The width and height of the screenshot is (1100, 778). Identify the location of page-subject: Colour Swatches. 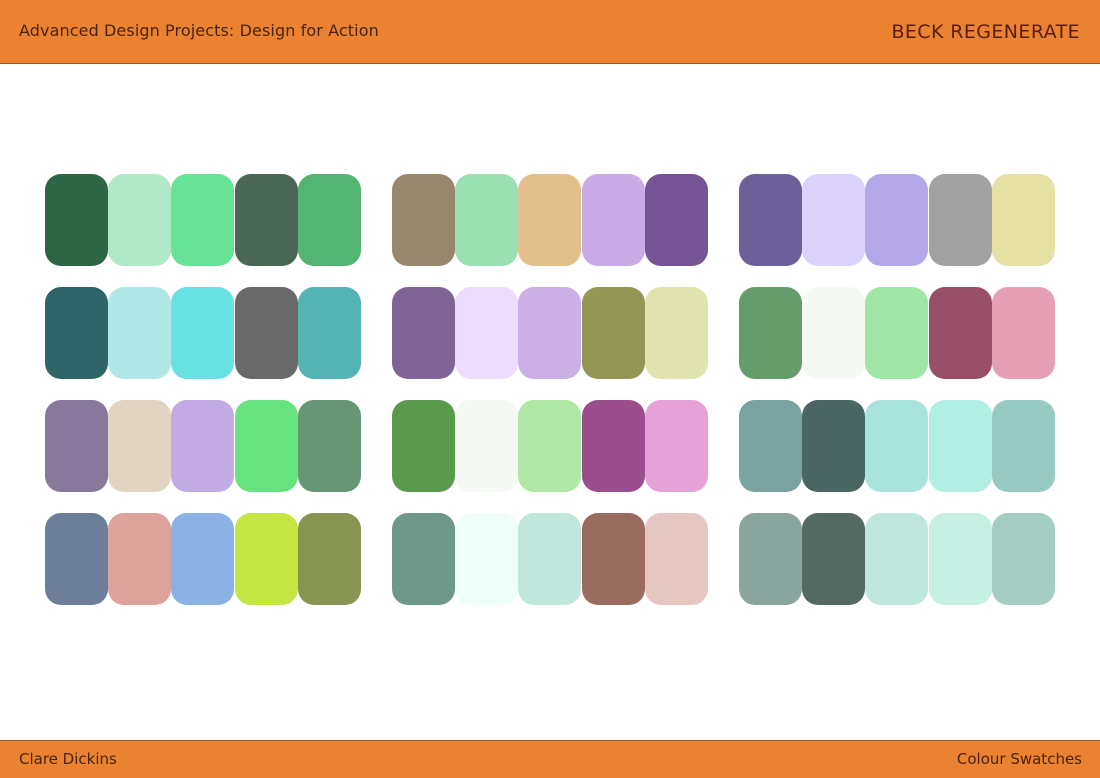
(1019, 759).